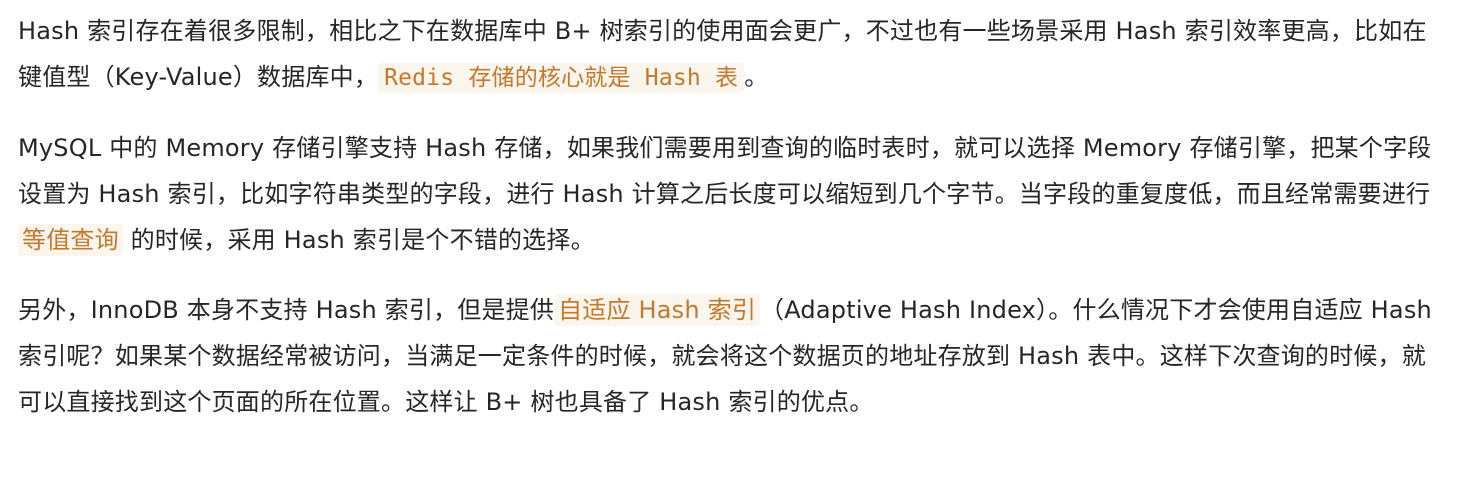 The height and width of the screenshot is (480, 1476). What do you see at coordinates (70, 240) in the screenshot?
I see `highlight-equality-query: 等值查询` at bounding box center [70, 240].